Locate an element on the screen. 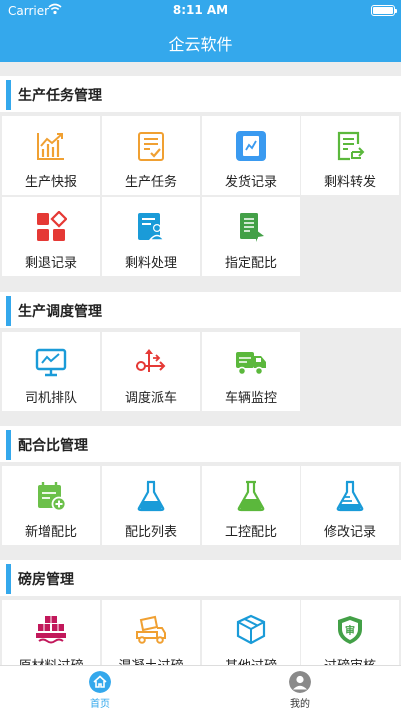 Image resolution: width=401 pixels, height=710 pixels. tile-label: 混凝土过磅 is located at coordinates (151, 660).